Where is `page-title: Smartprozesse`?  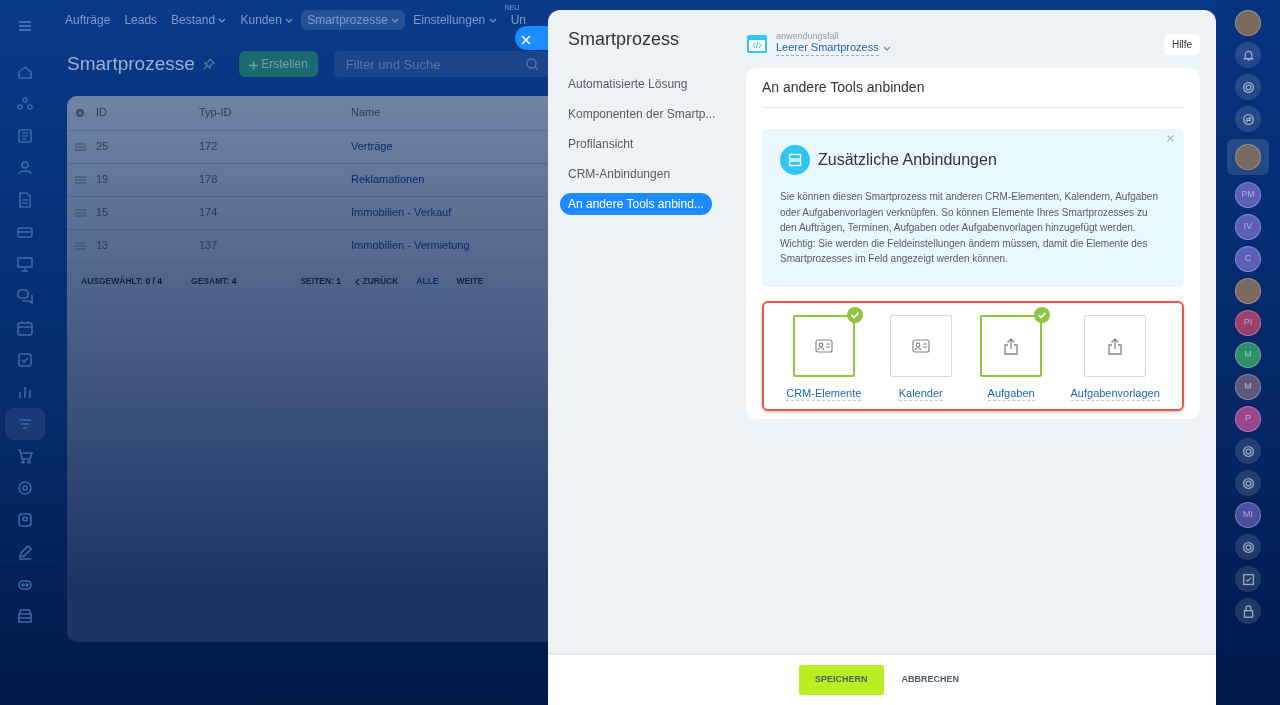 page-title: Smartprozesse is located at coordinates (131, 64).